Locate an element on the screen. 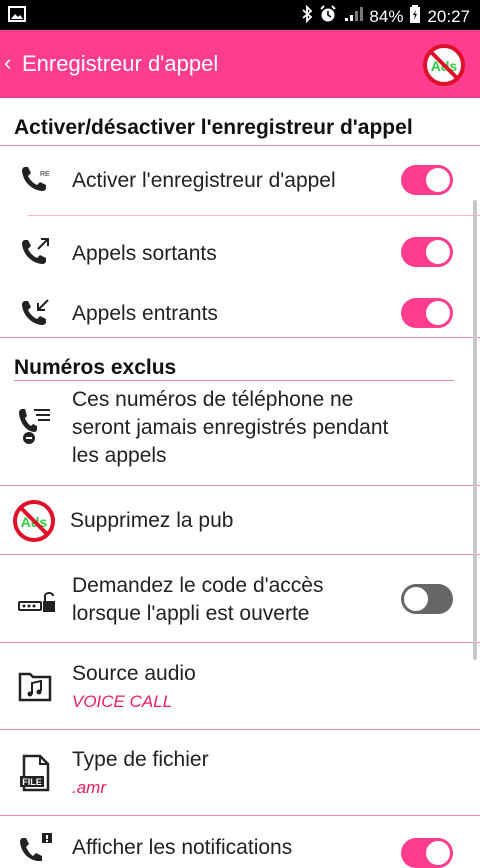  phone-rec-icon: REC is located at coordinates (37, 181).